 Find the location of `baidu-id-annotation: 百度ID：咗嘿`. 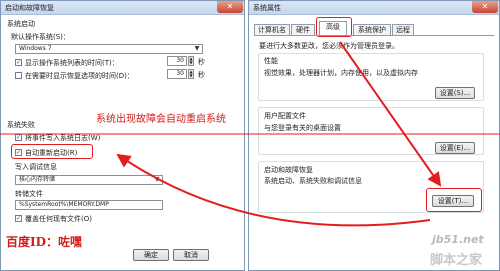

baidu-id-annotation: 百度ID：咗嘿 is located at coordinates (44, 242).